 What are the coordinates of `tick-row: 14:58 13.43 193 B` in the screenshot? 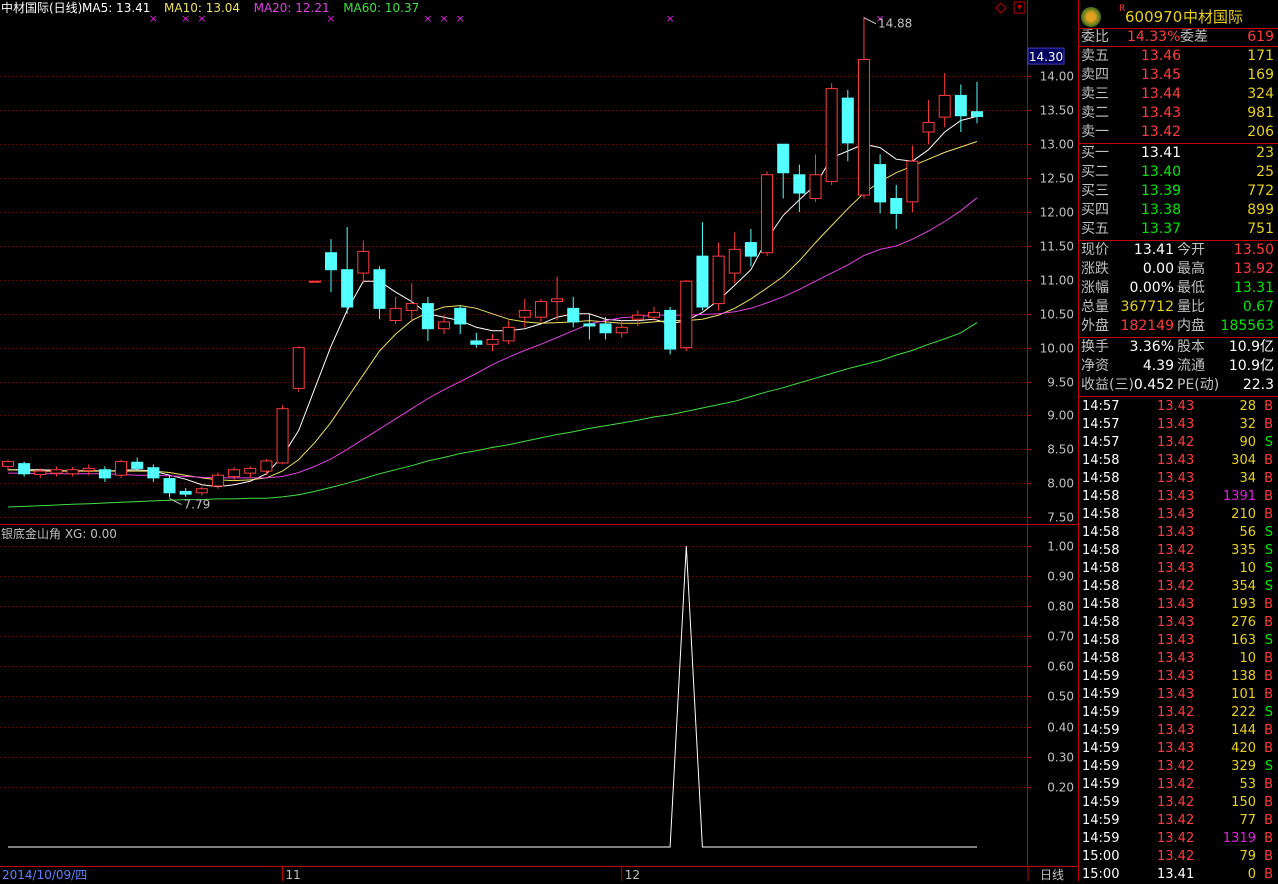 It's located at (1178, 605).